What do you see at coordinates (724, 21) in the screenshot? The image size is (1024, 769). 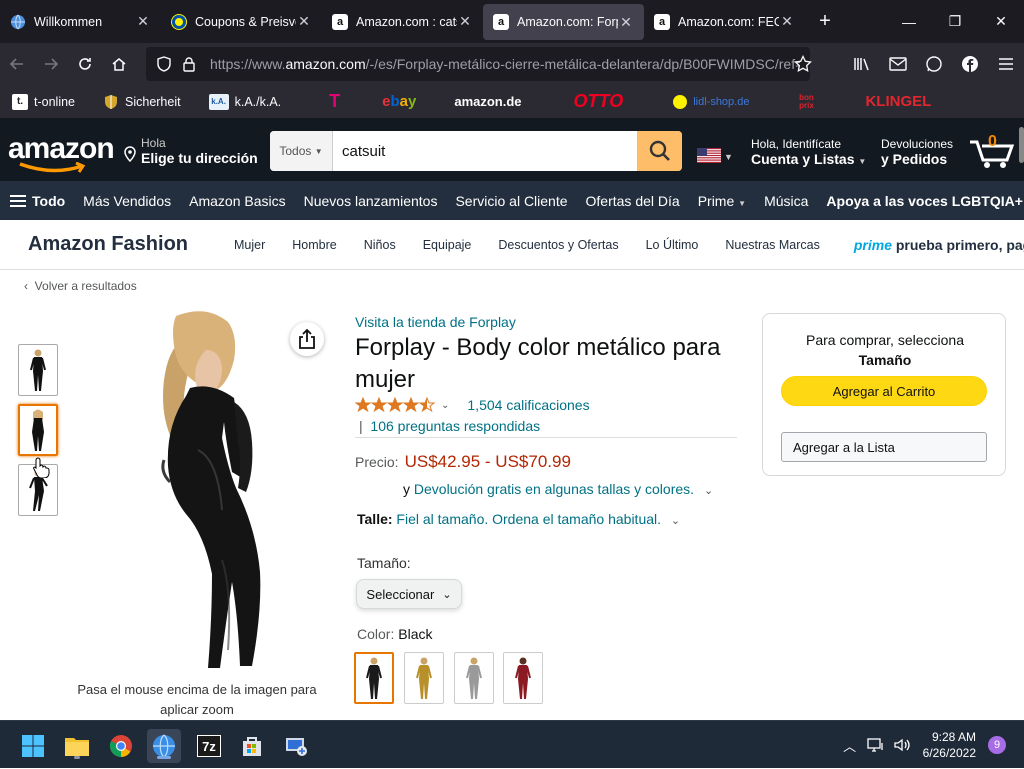 I see `tab-amazon-feo: a Amazon.com: FEO ✕` at bounding box center [724, 21].